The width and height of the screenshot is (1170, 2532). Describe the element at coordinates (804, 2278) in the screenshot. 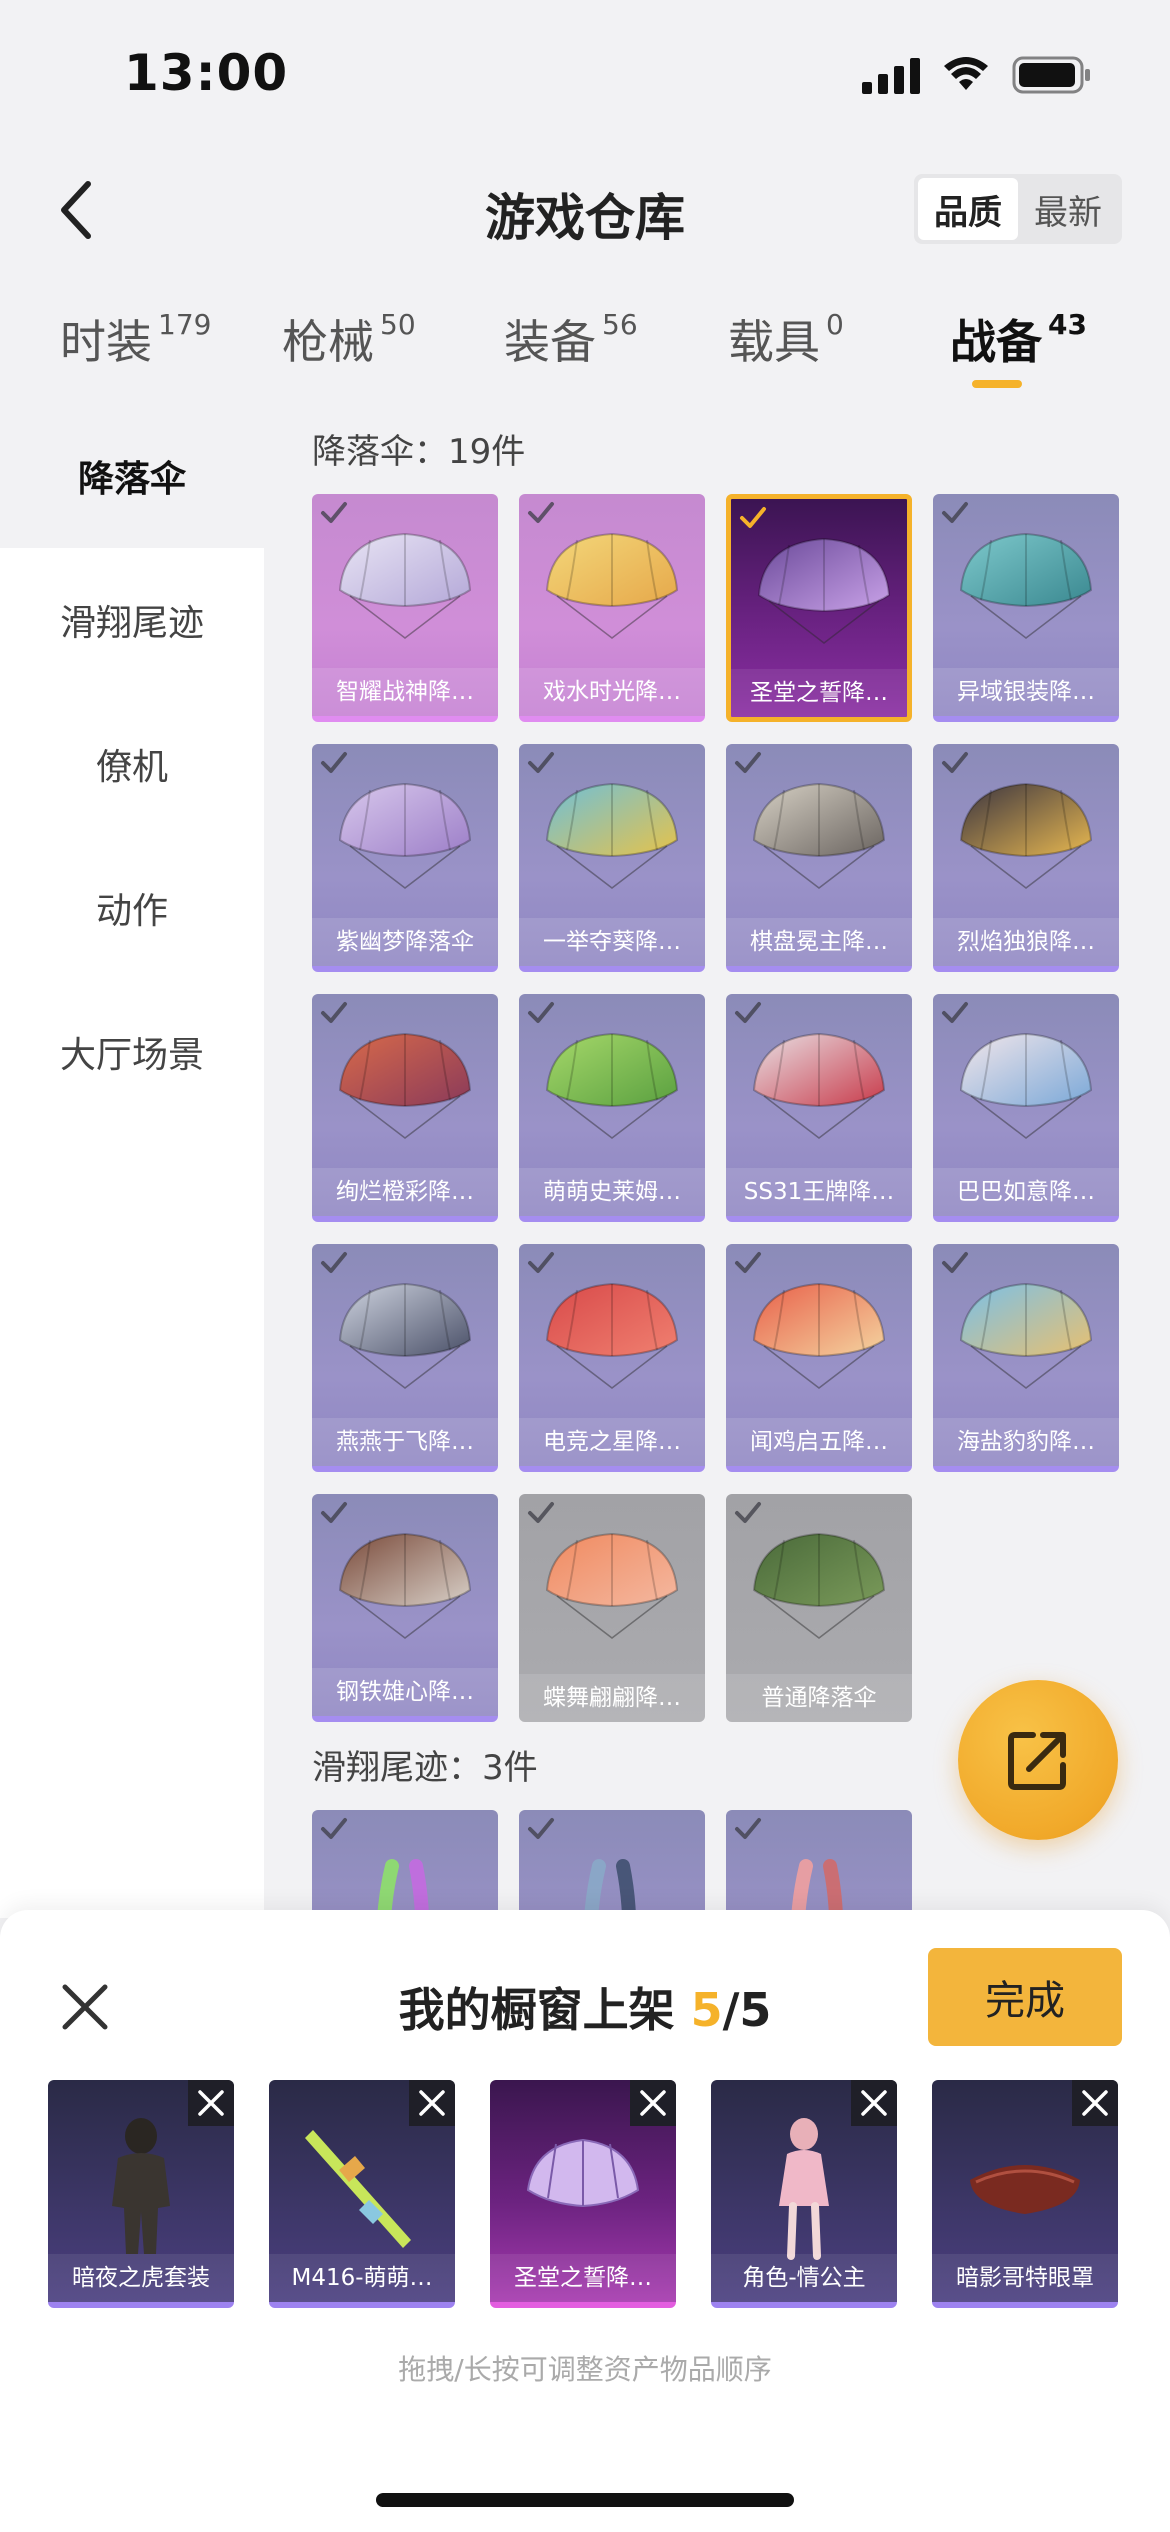

I see `shelf-item-name: 角色-情公主` at that location.